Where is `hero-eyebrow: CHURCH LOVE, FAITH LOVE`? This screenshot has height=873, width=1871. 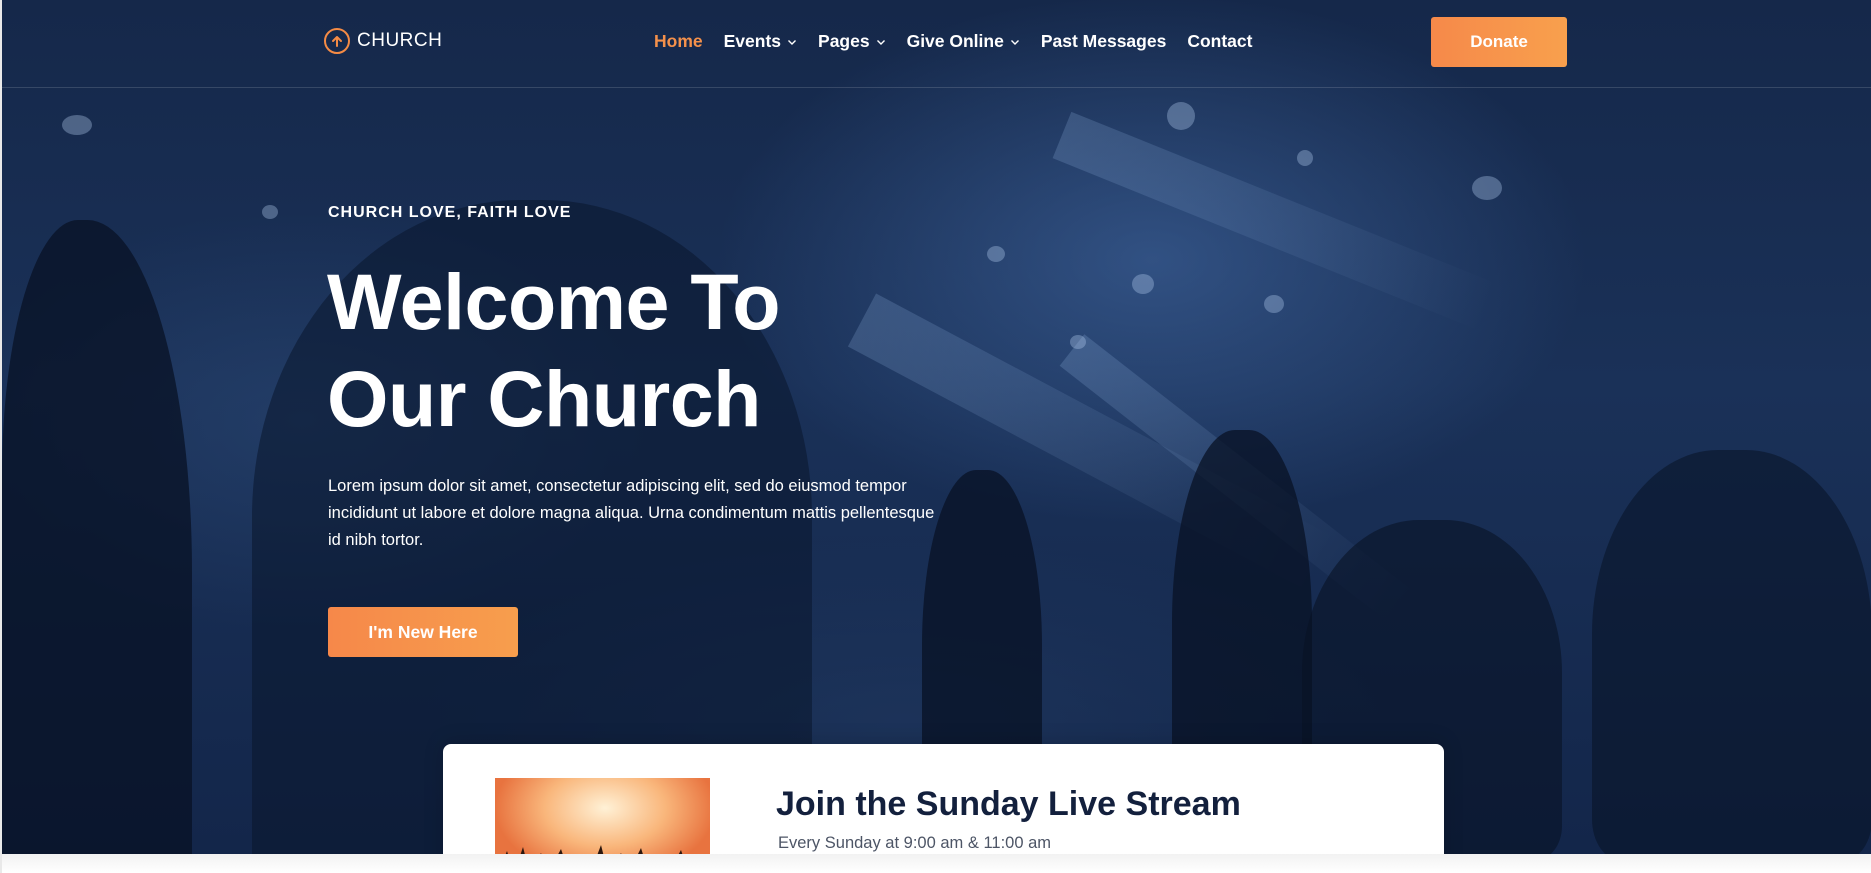 hero-eyebrow: CHURCH LOVE, FAITH LOVE is located at coordinates (450, 212).